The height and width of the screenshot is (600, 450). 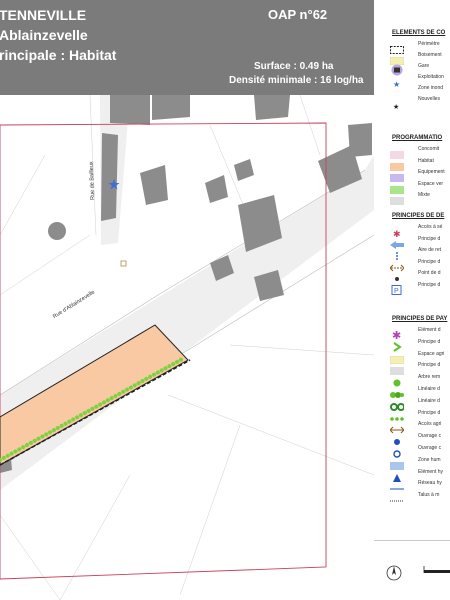 I want to click on legend-item: Espace agri, so click(x=412, y=357).